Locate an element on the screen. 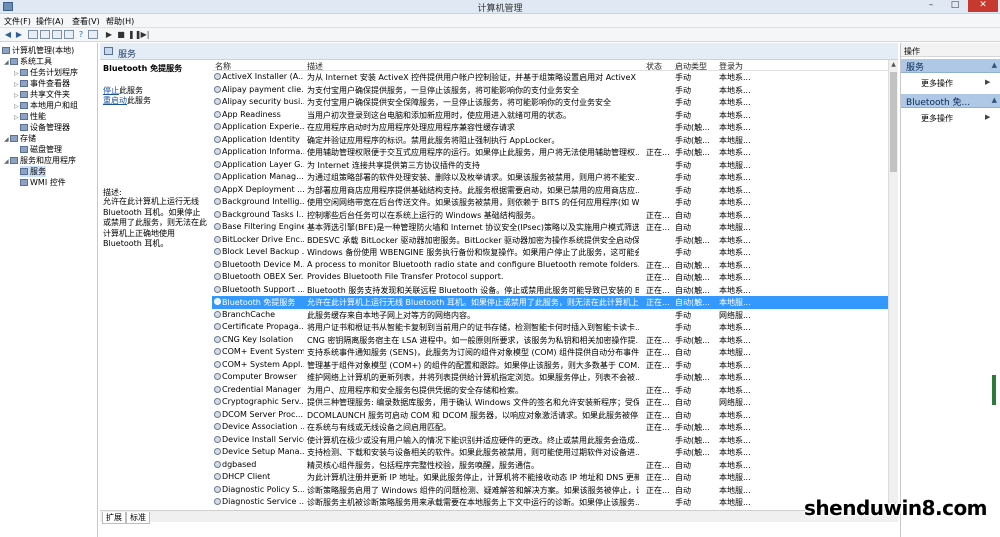  stop-service-link: 停止 is located at coordinates (111, 90).